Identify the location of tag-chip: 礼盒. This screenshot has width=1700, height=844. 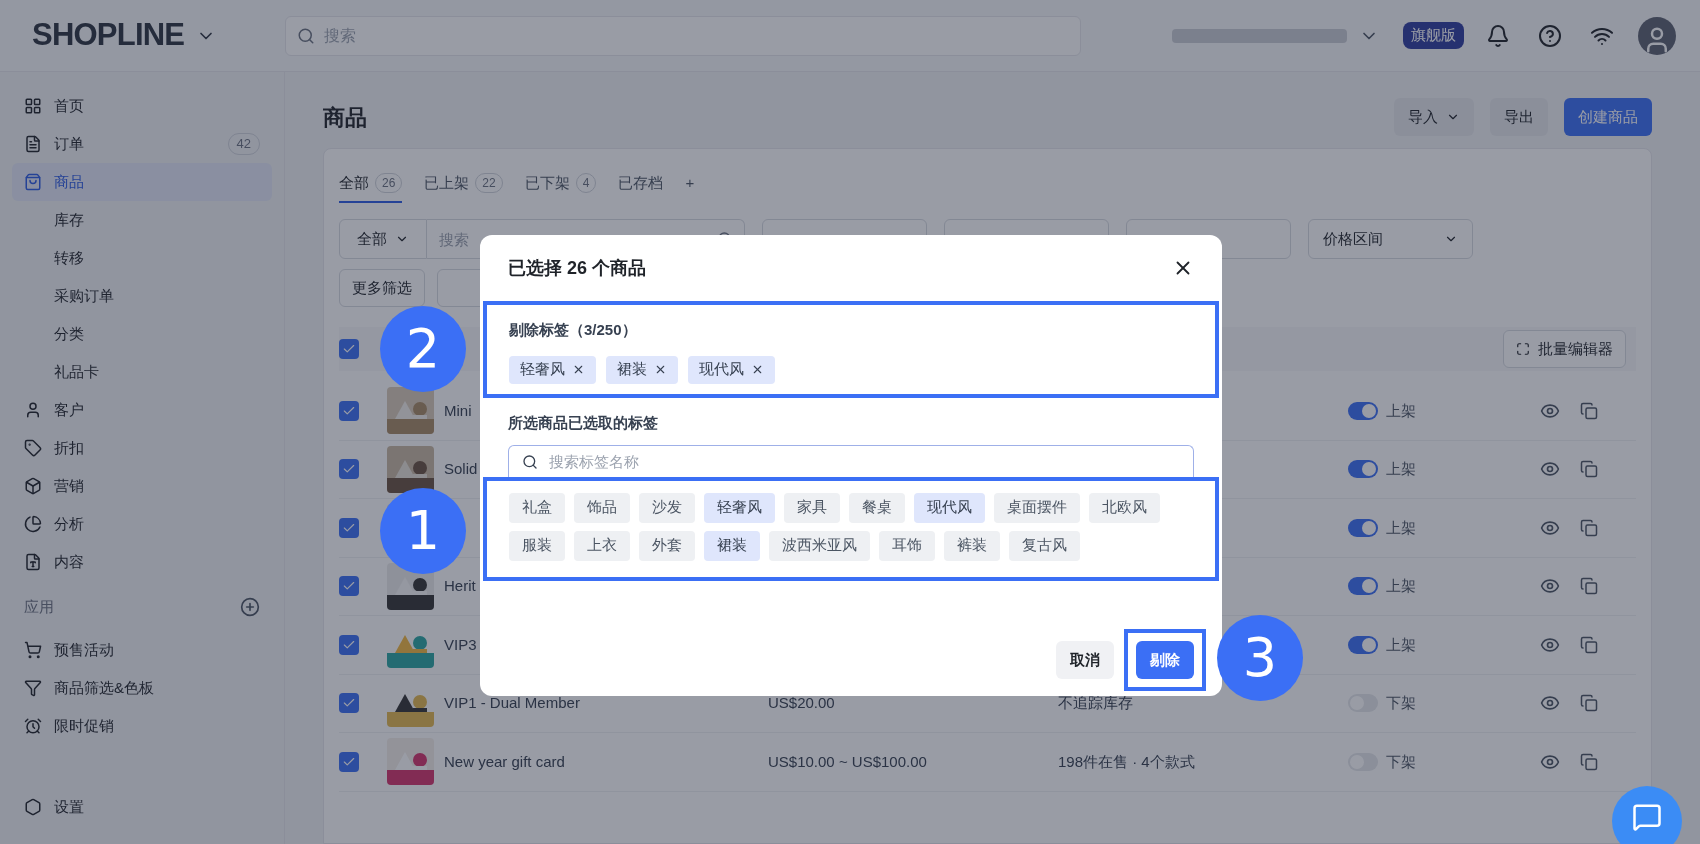
(537, 507).